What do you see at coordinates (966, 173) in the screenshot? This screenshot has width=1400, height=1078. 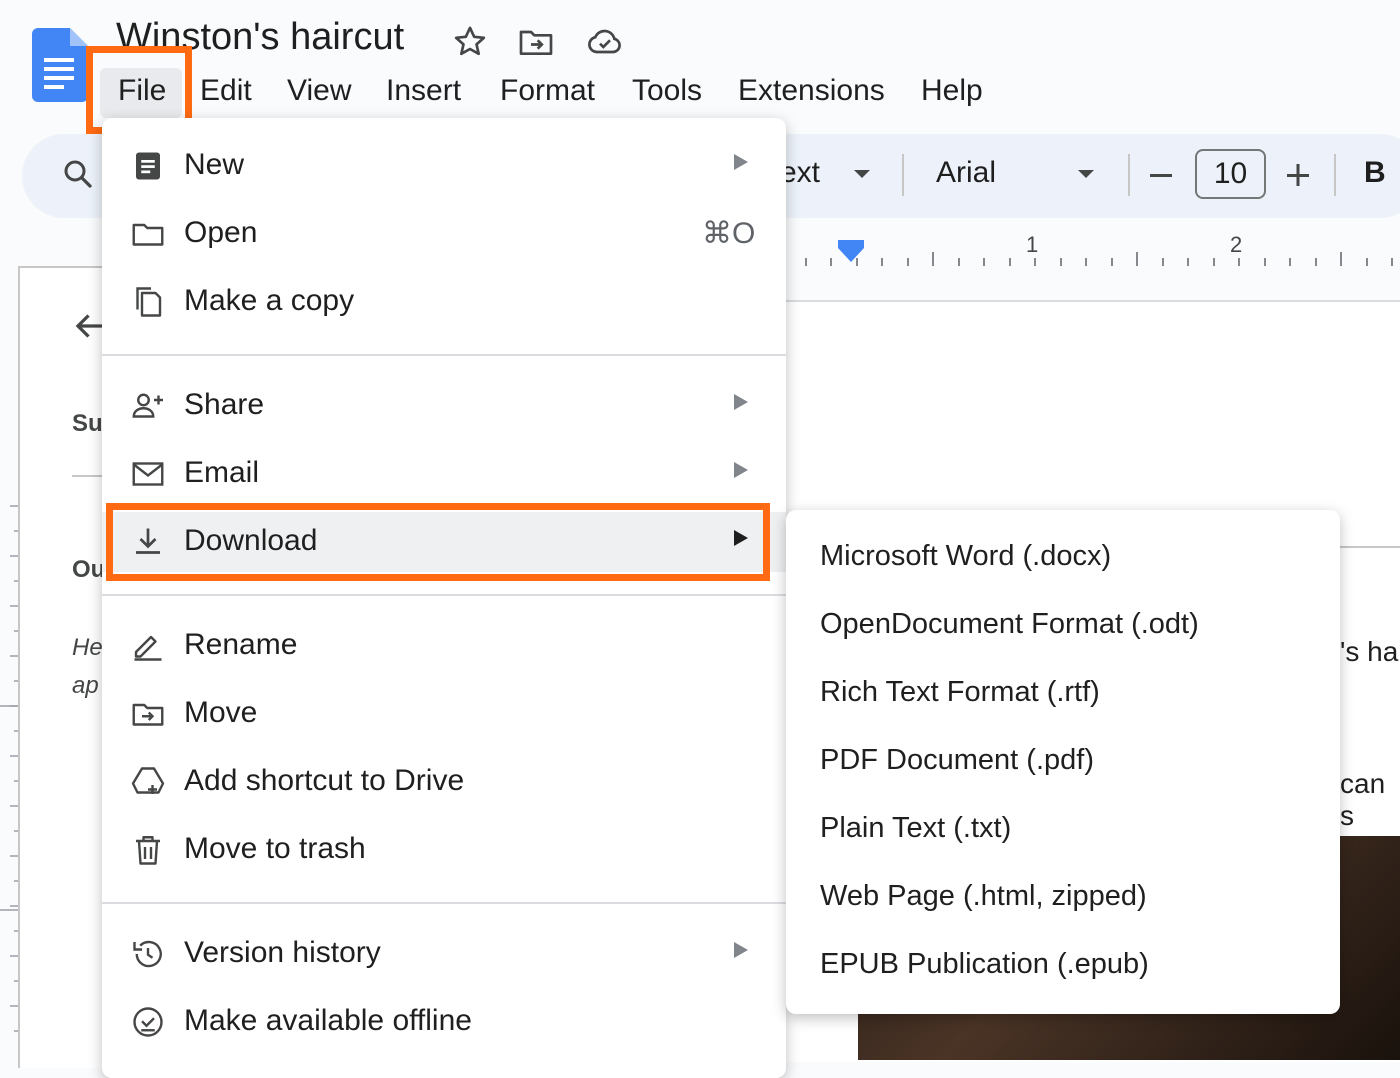 I see `font-family-dropdown: Arial` at bounding box center [966, 173].